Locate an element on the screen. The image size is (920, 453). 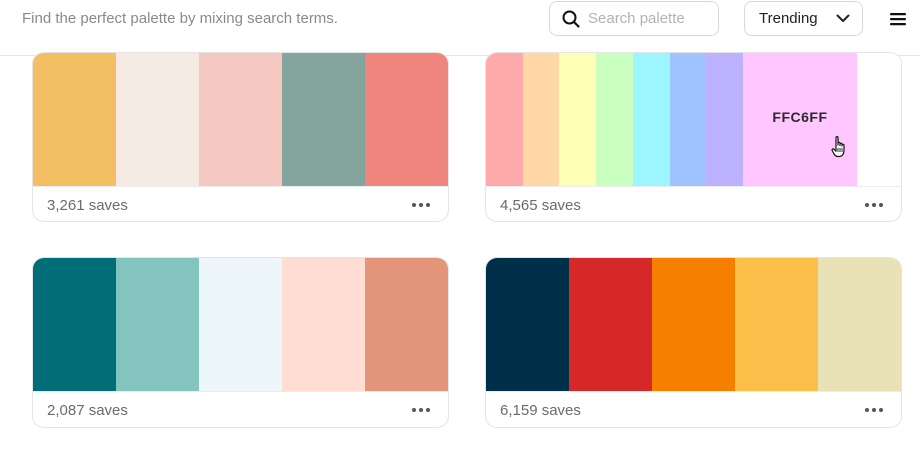
hex-code-label: FFC6FF is located at coordinates (799, 117).